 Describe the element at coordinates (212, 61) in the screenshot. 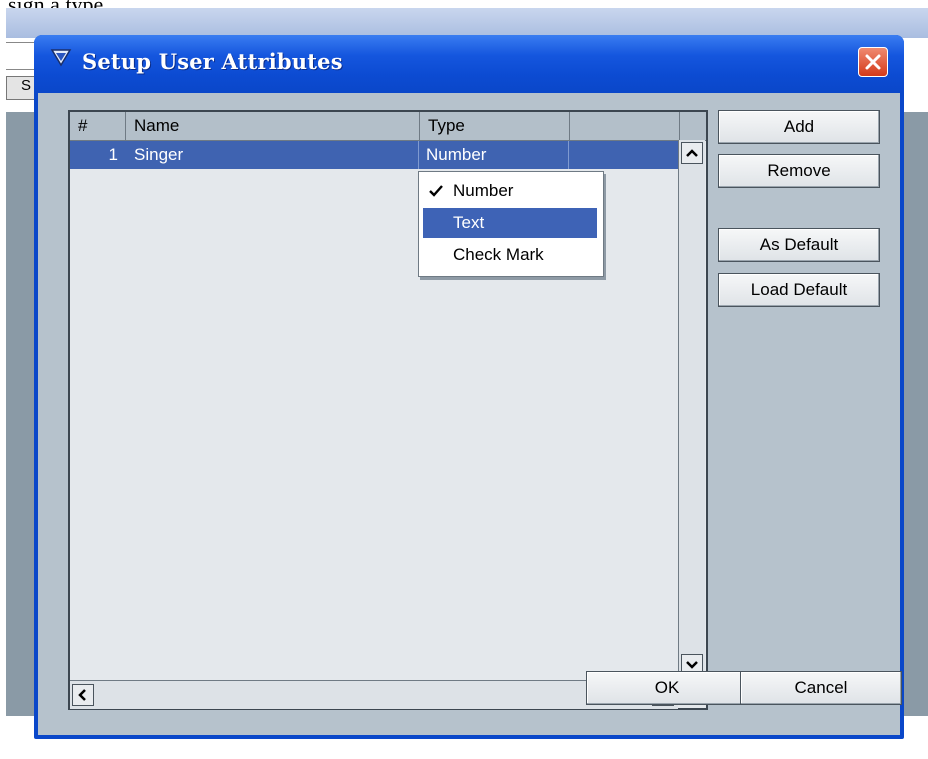

I see `dialog-title: Setup User Attributes` at that location.